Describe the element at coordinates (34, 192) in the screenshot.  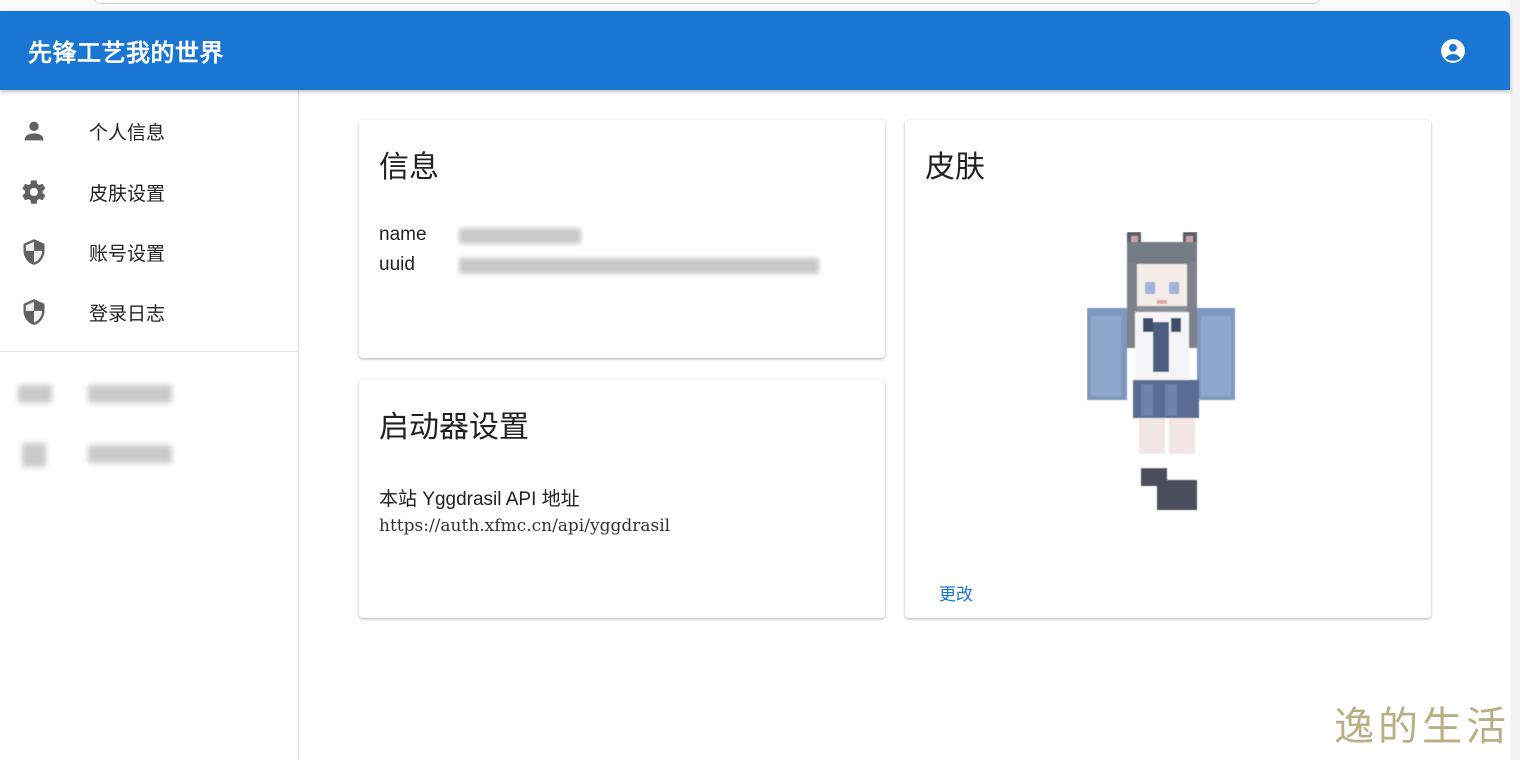
I see `gear-icon` at that location.